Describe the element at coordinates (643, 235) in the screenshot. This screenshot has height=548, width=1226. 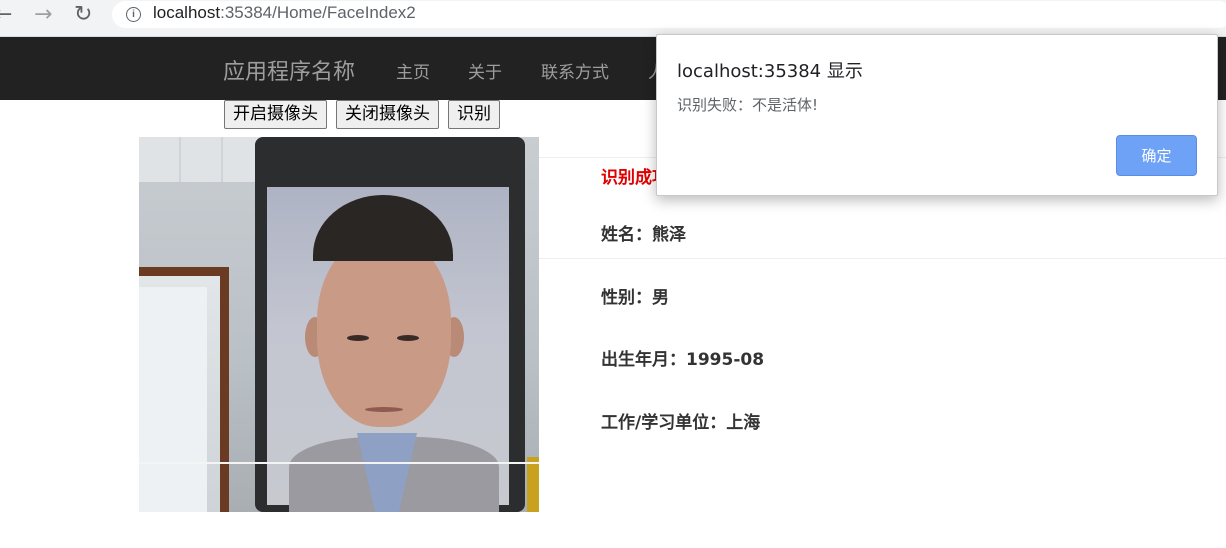
I see `name-field: 姓名：熊泽` at that location.